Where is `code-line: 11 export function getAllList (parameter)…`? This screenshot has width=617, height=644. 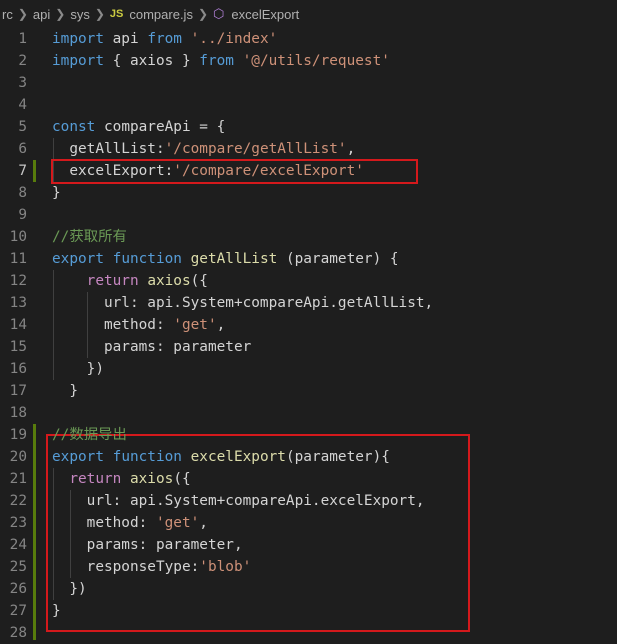 code-line: 11 export function getAllList (parameter)… is located at coordinates (308, 259).